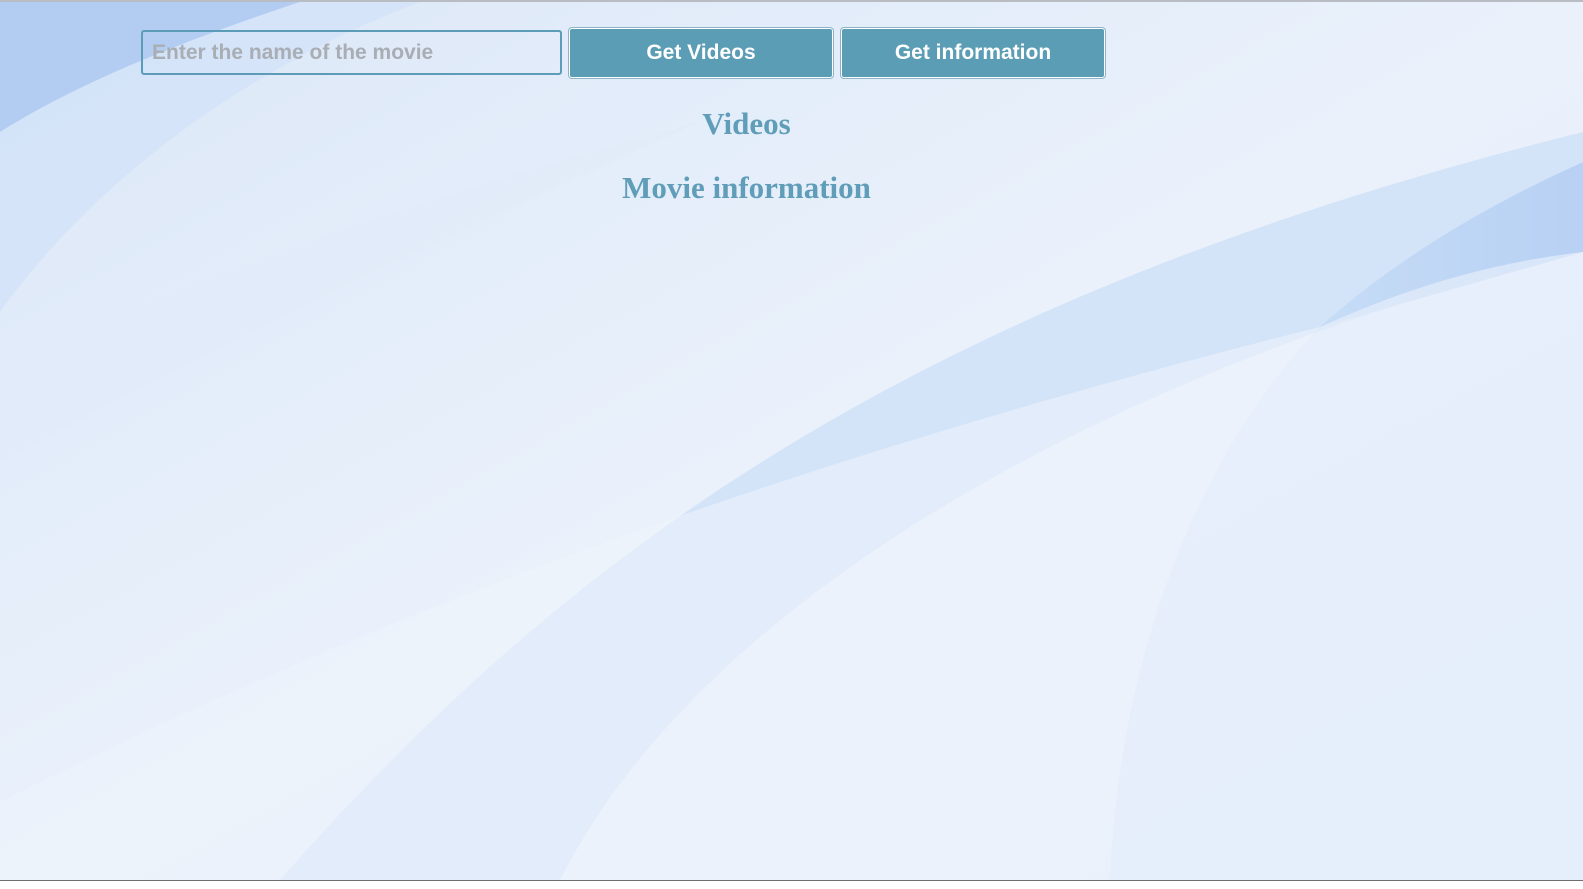  I want to click on window-bottom-border, so click(791, 884).